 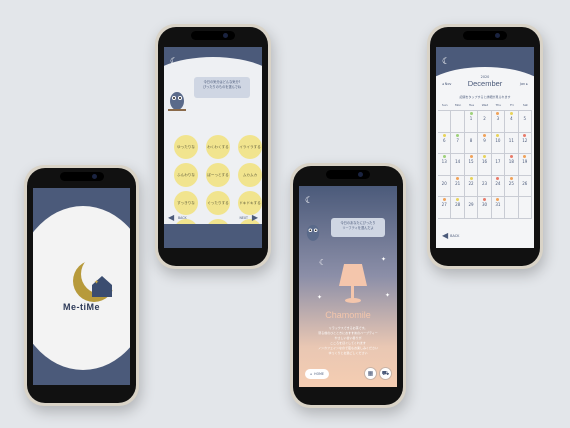 What do you see at coordinates (485, 97) in the screenshot?
I see `calendar-hint: 記録をタップすると詳細が見られます` at bounding box center [485, 97].